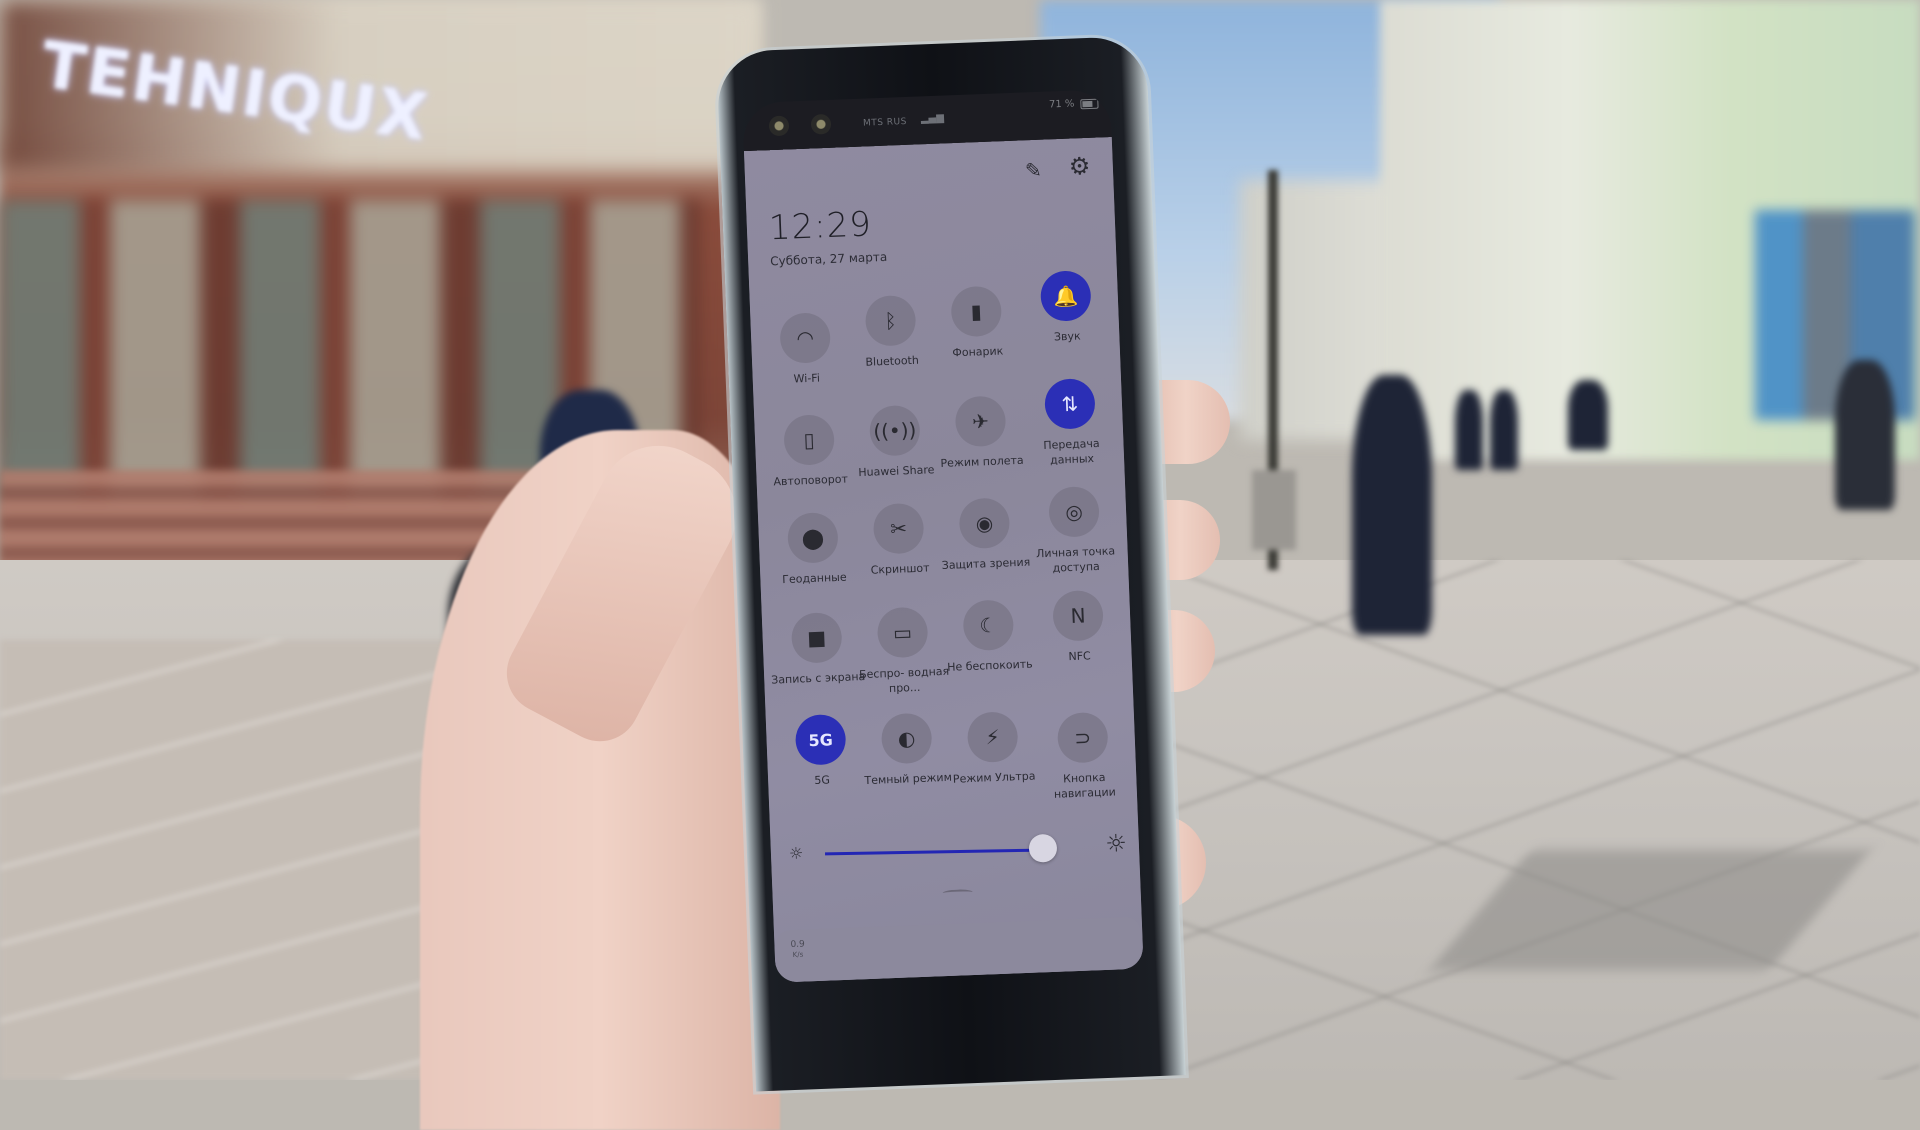  I want to click on tile-nfc: N NFC, so click(1078, 627).